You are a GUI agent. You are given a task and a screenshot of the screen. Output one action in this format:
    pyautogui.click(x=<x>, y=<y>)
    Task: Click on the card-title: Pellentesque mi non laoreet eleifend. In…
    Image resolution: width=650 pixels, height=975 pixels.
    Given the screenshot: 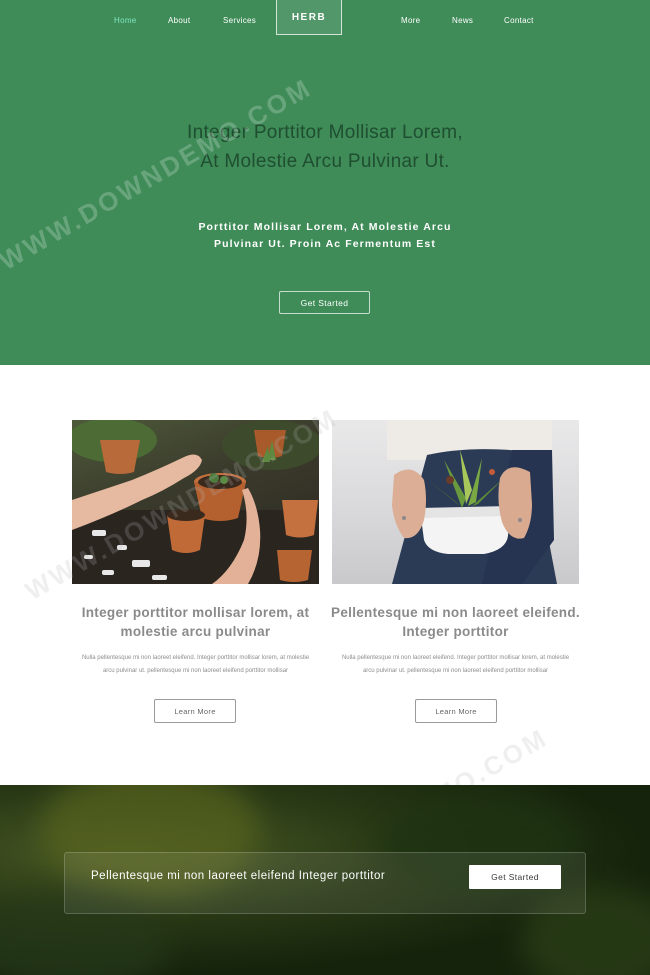 What is the action you would take?
    pyautogui.click(x=455, y=622)
    